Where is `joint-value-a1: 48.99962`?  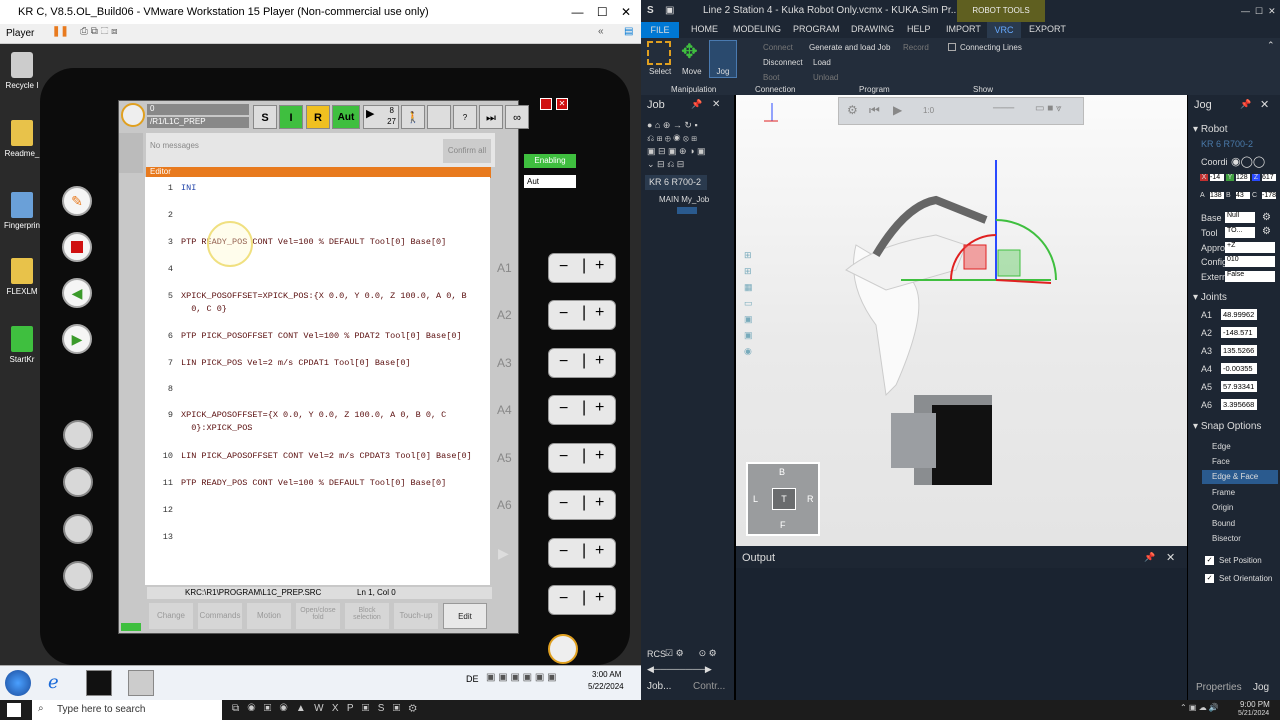 joint-value-a1: 48.99962 is located at coordinates (1239, 314).